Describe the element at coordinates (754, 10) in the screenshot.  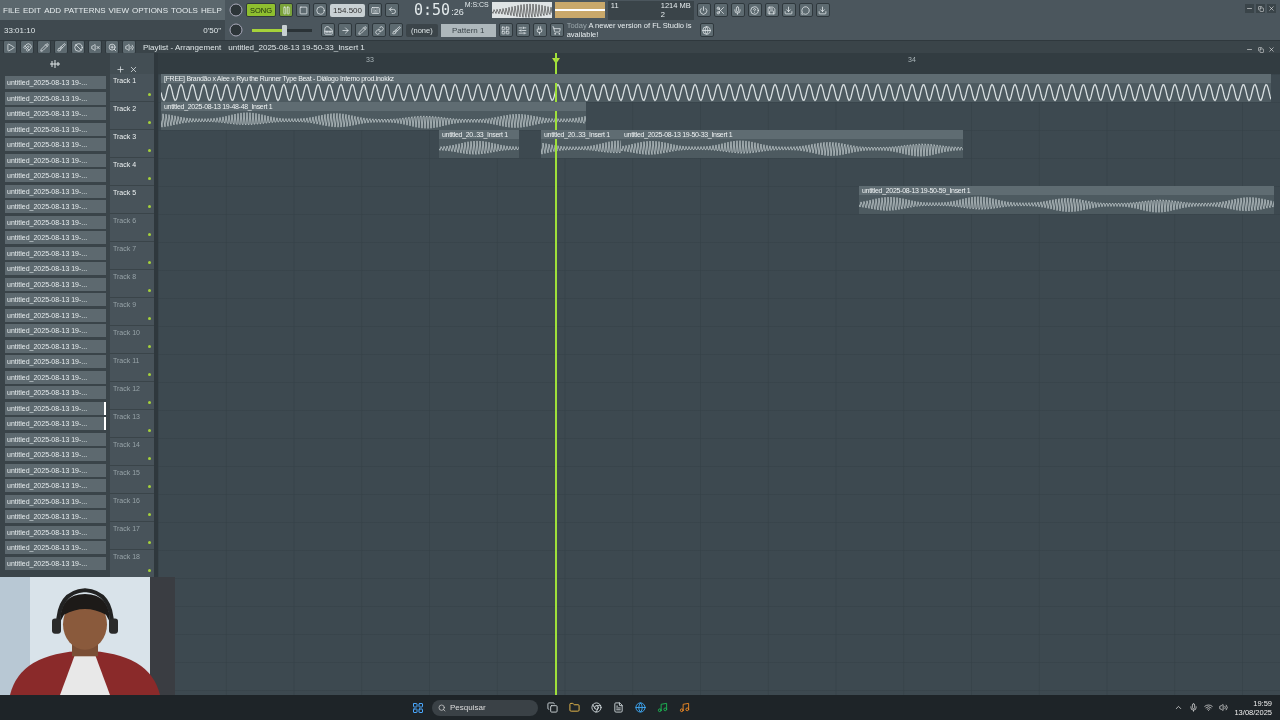
I see `help-icon` at that location.